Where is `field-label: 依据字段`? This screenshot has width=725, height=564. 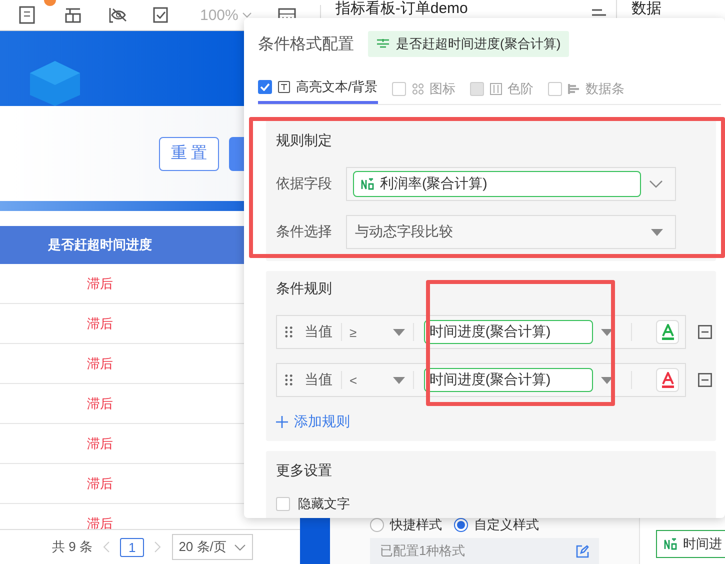
field-label: 依据字段 is located at coordinates (304, 184).